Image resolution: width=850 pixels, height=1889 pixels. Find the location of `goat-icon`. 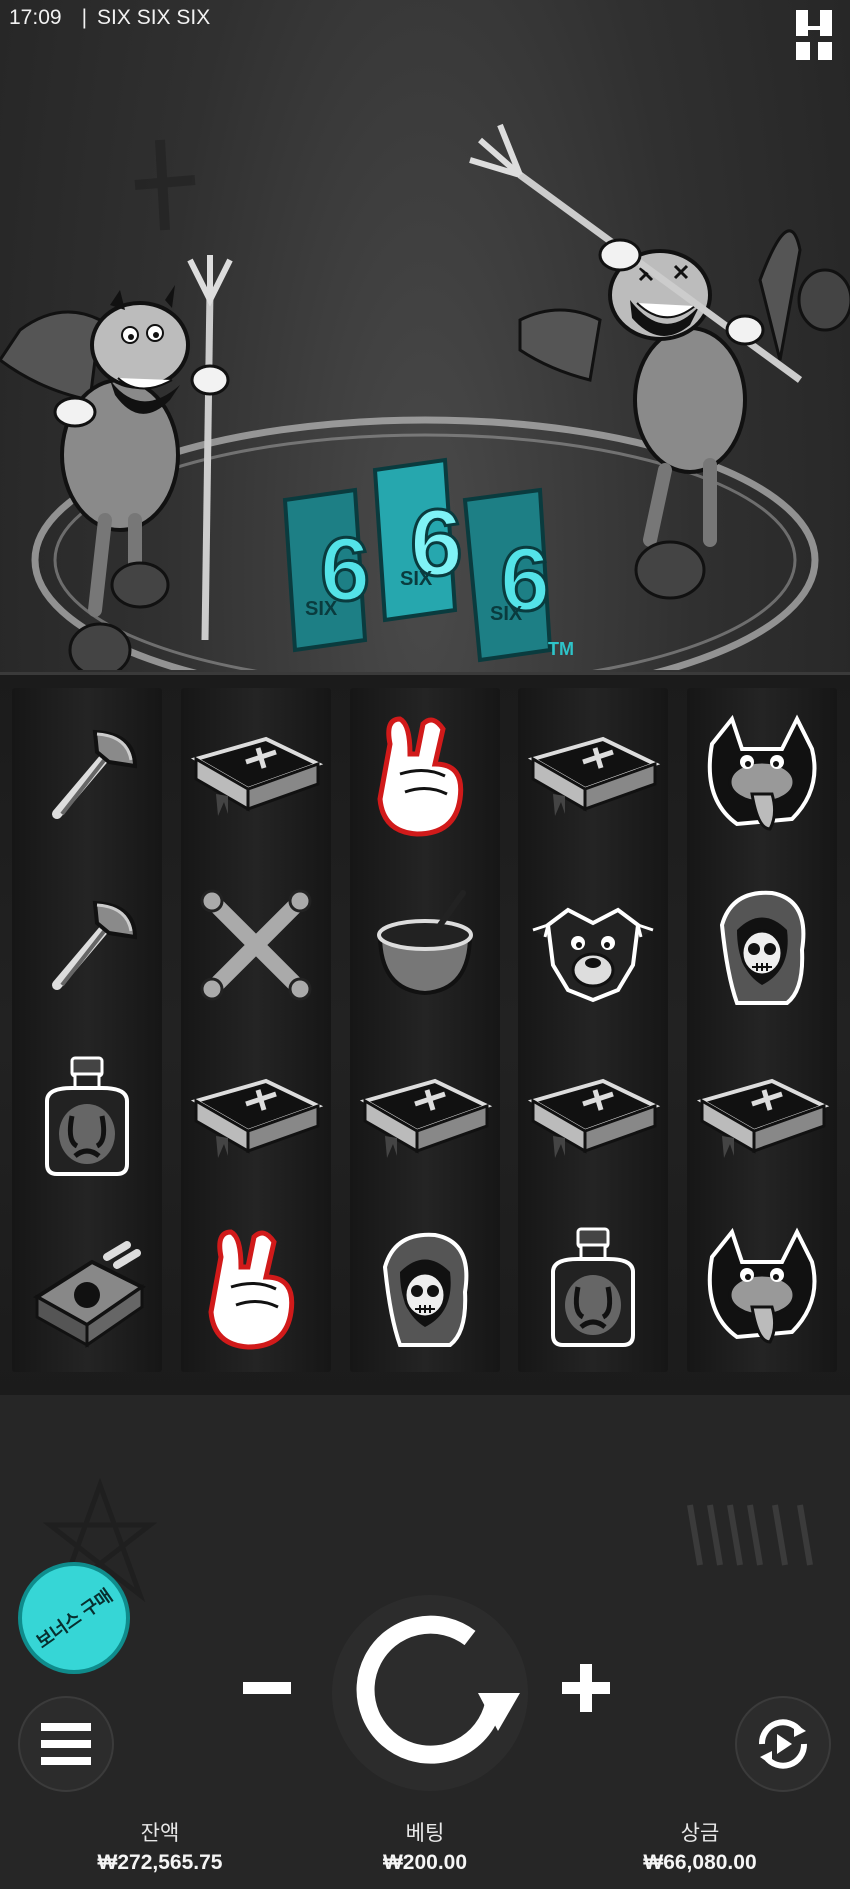

goat-icon is located at coordinates (593, 954).